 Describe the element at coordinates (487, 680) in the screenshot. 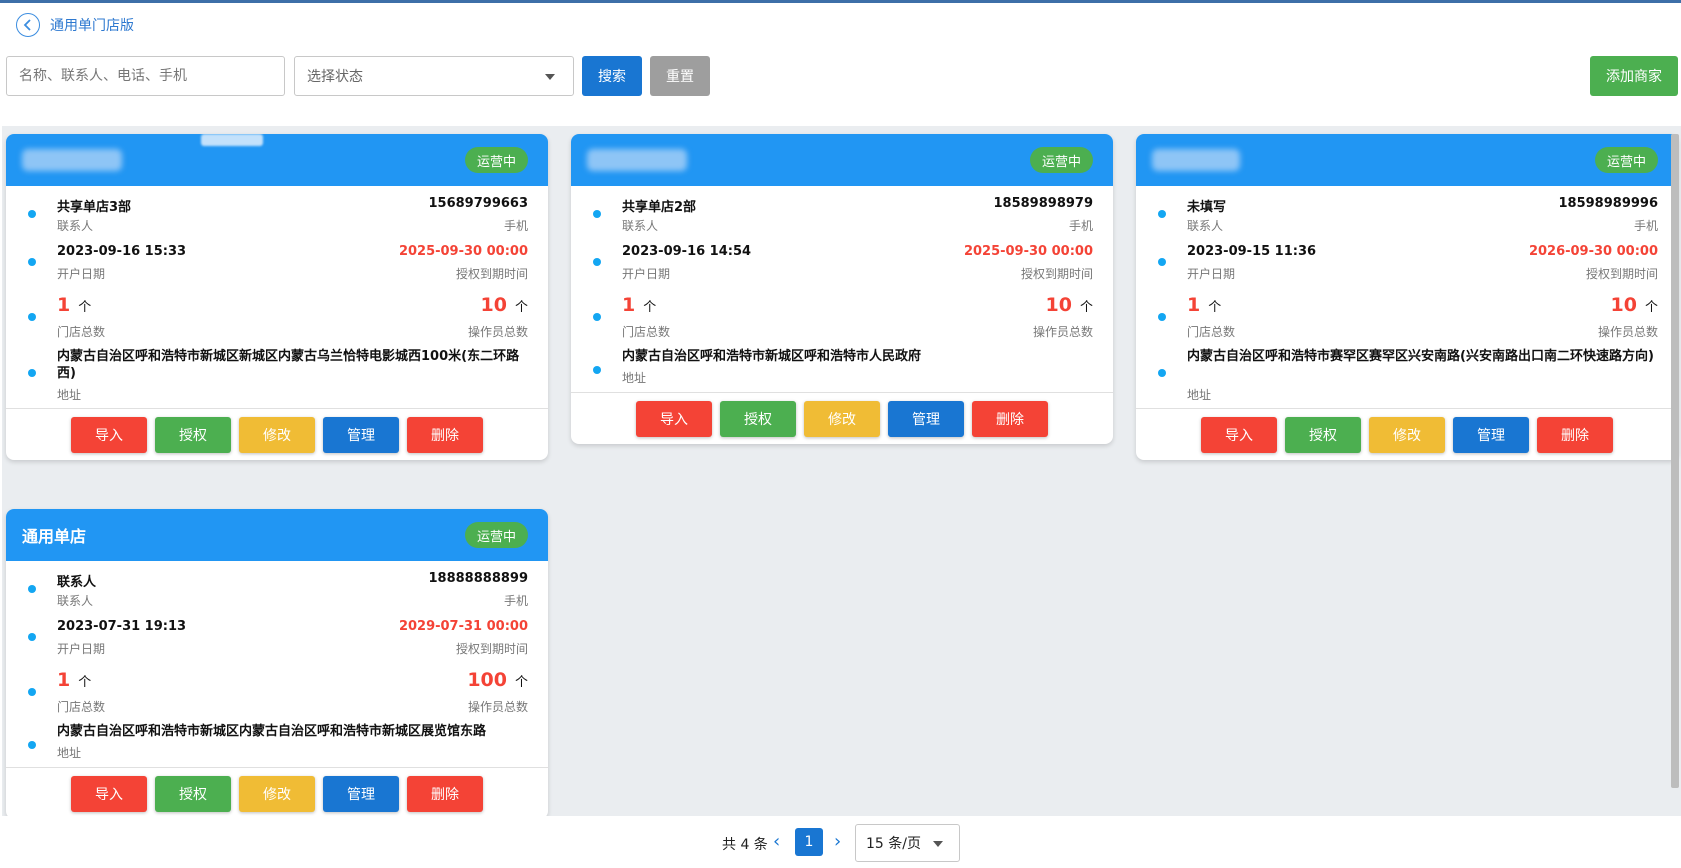

I see `operator-count-value: 100` at that location.